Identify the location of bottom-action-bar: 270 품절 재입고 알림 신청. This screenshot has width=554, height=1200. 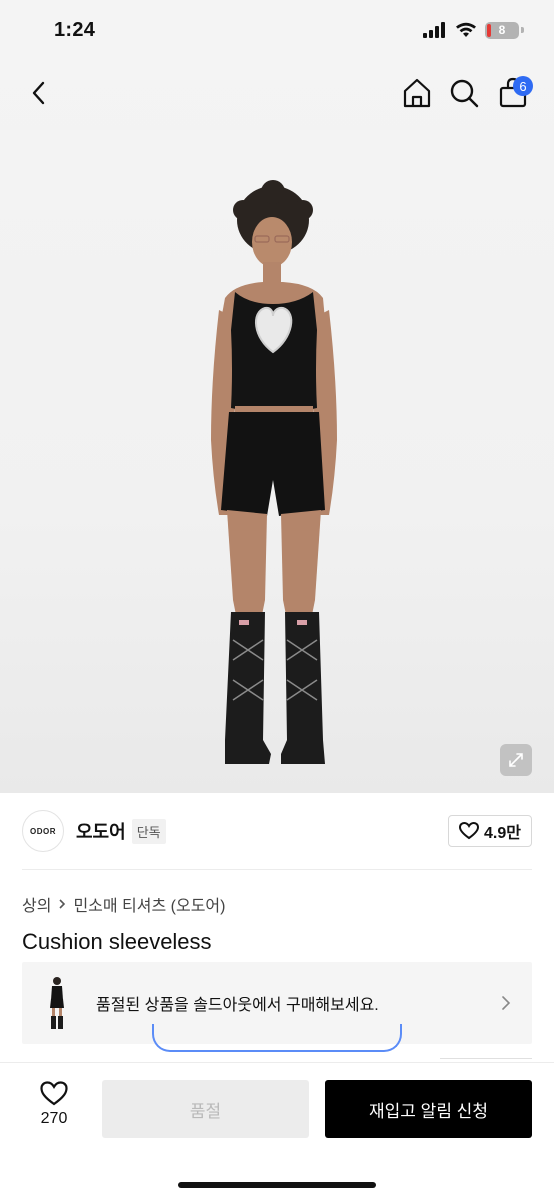
(277, 1131).